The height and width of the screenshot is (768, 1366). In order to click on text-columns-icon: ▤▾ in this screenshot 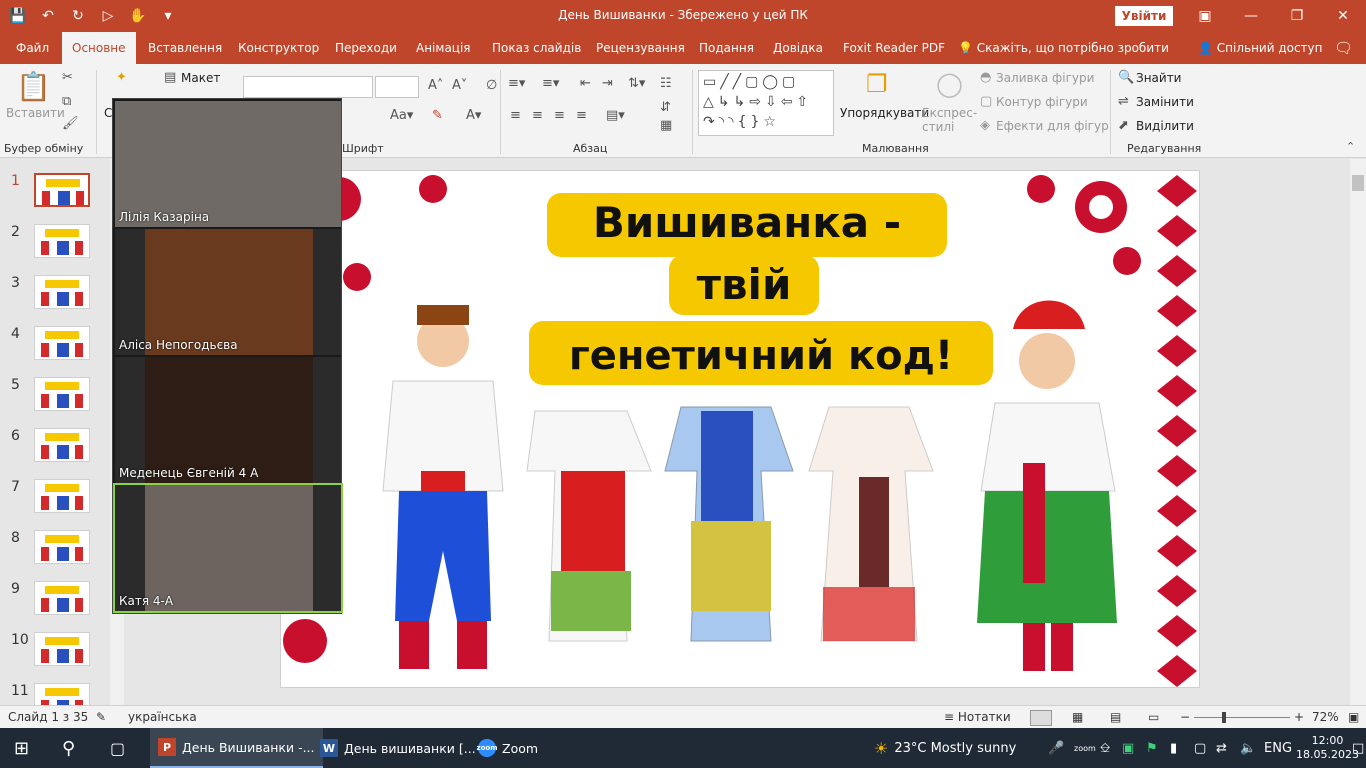, I will do `click(615, 115)`.